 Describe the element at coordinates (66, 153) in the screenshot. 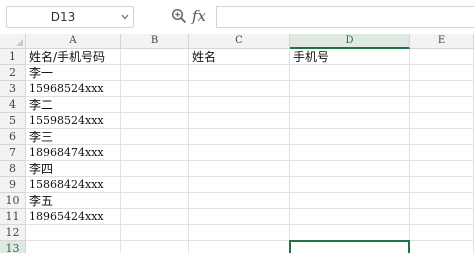

I see `cell-a7: 18968474xxx` at that location.